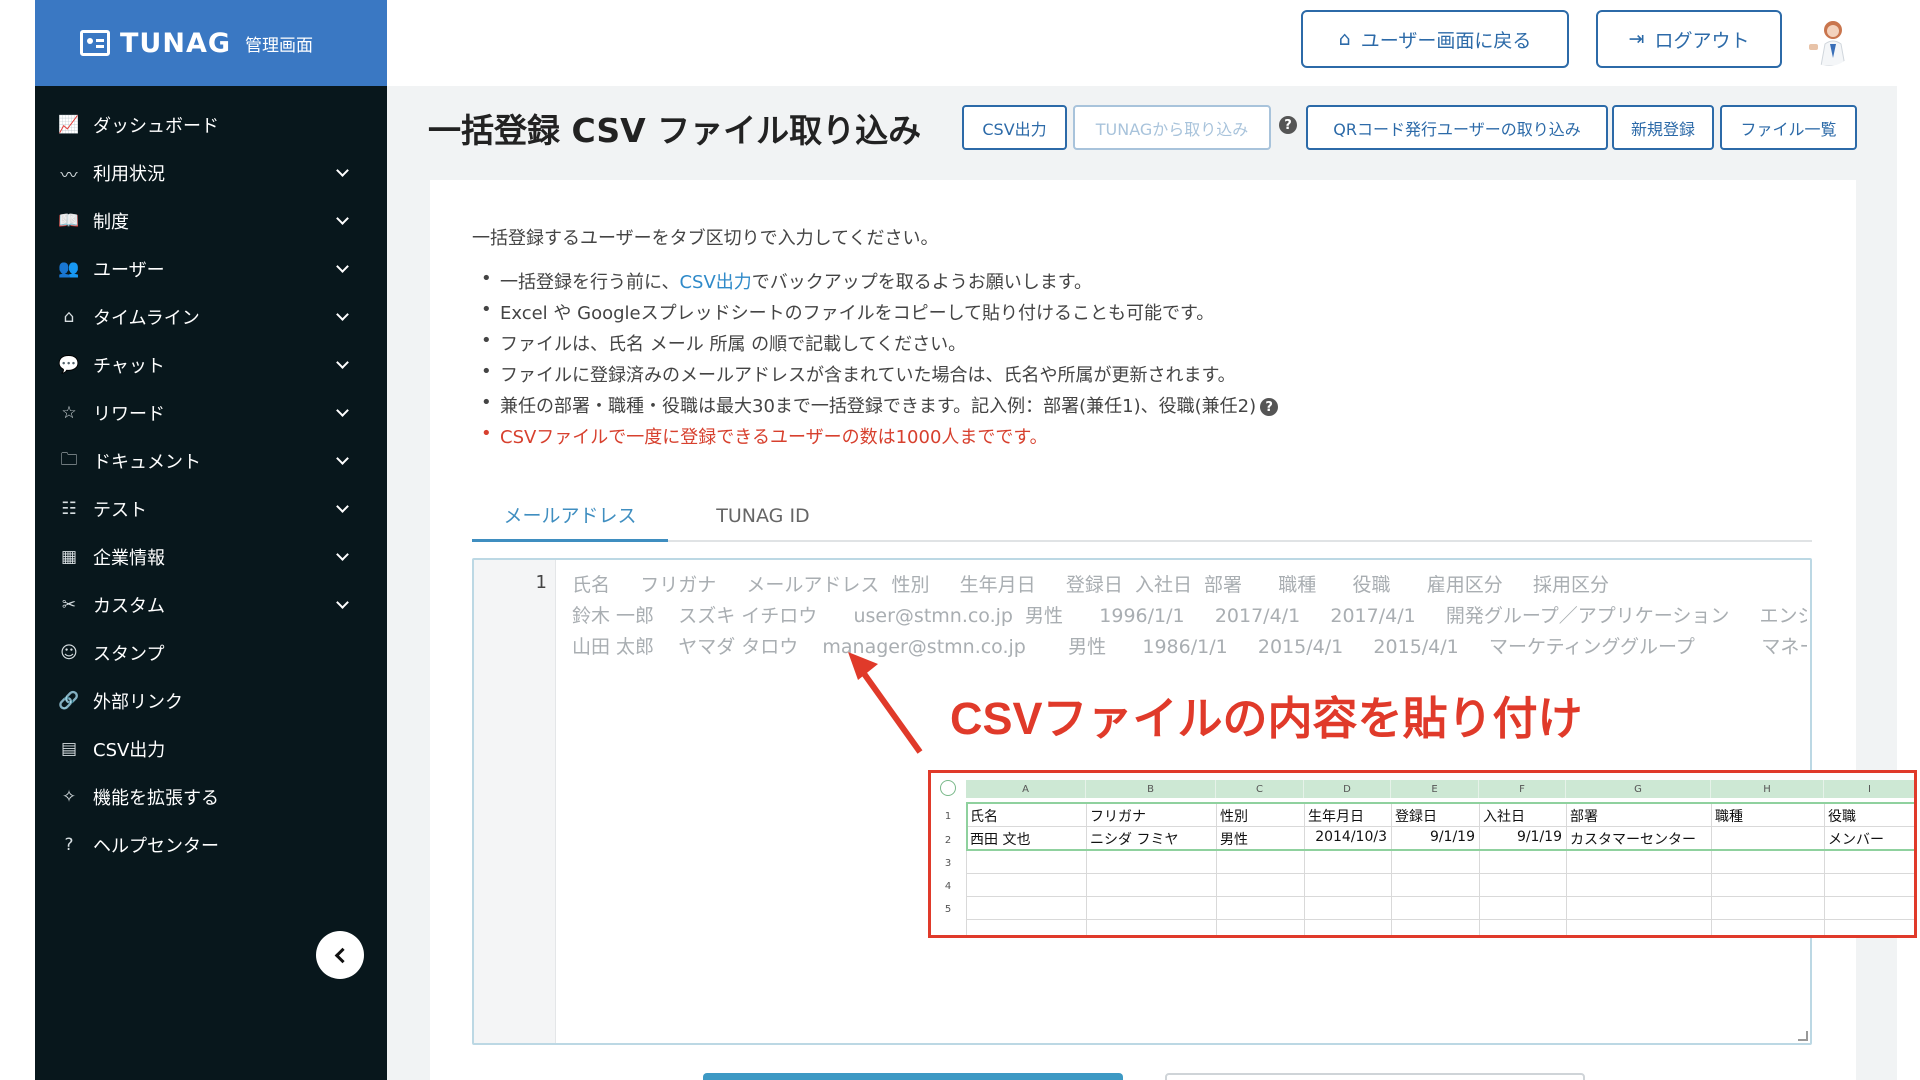 The height and width of the screenshot is (1080, 1920). What do you see at coordinates (763, 516) in the screenshot?
I see `tab-tunag-id: TUNAG ID` at bounding box center [763, 516].